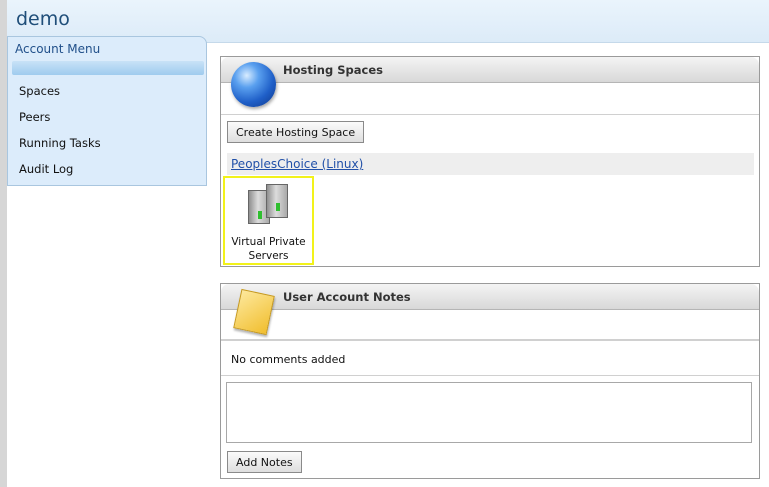  What do you see at coordinates (296, 132) in the screenshot?
I see `create-hosting-space-button: Create Hosting Space` at bounding box center [296, 132].